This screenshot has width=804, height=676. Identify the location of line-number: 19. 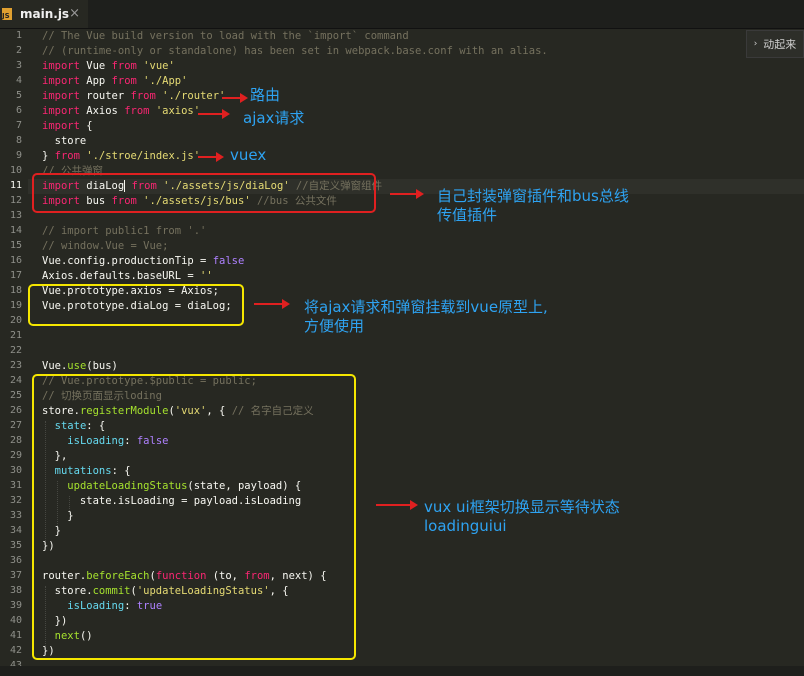
(15, 305).